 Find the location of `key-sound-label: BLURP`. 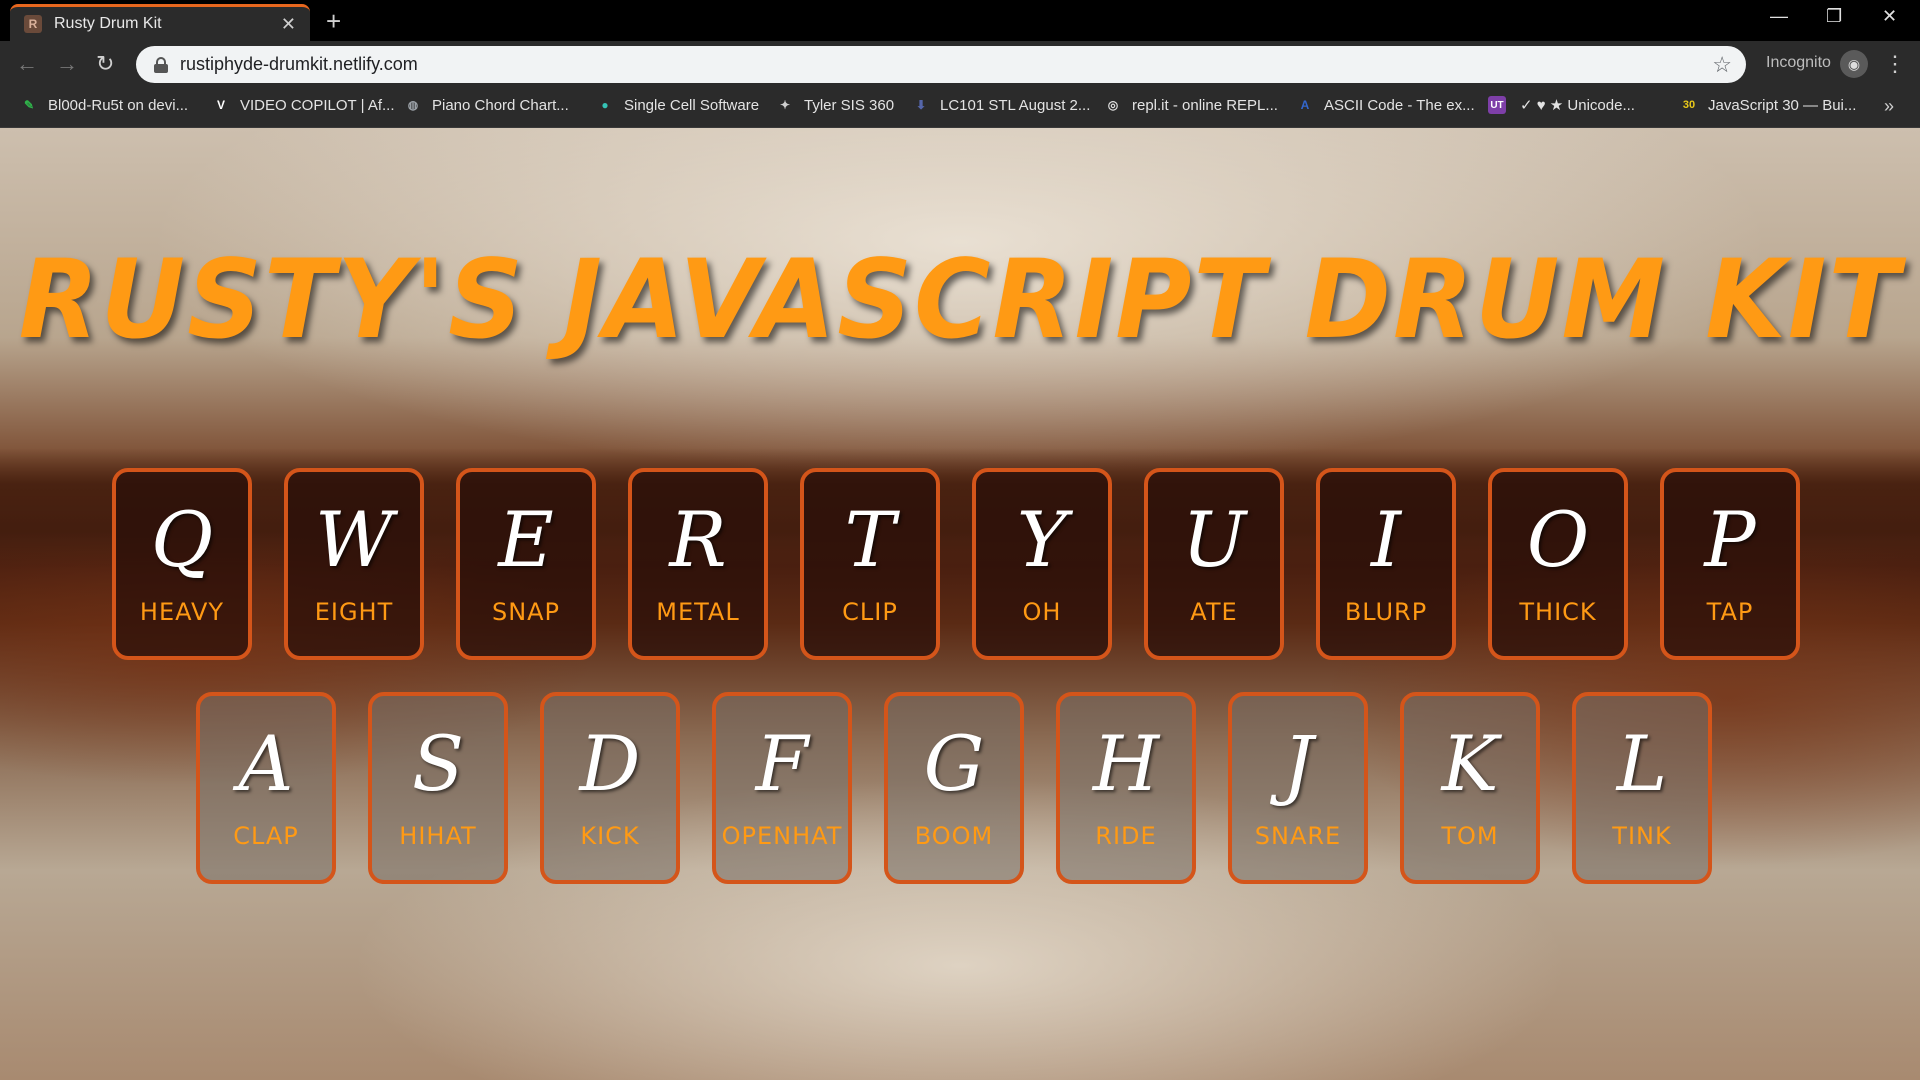

key-sound-label: BLURP is located at coordinates (1386, 612).